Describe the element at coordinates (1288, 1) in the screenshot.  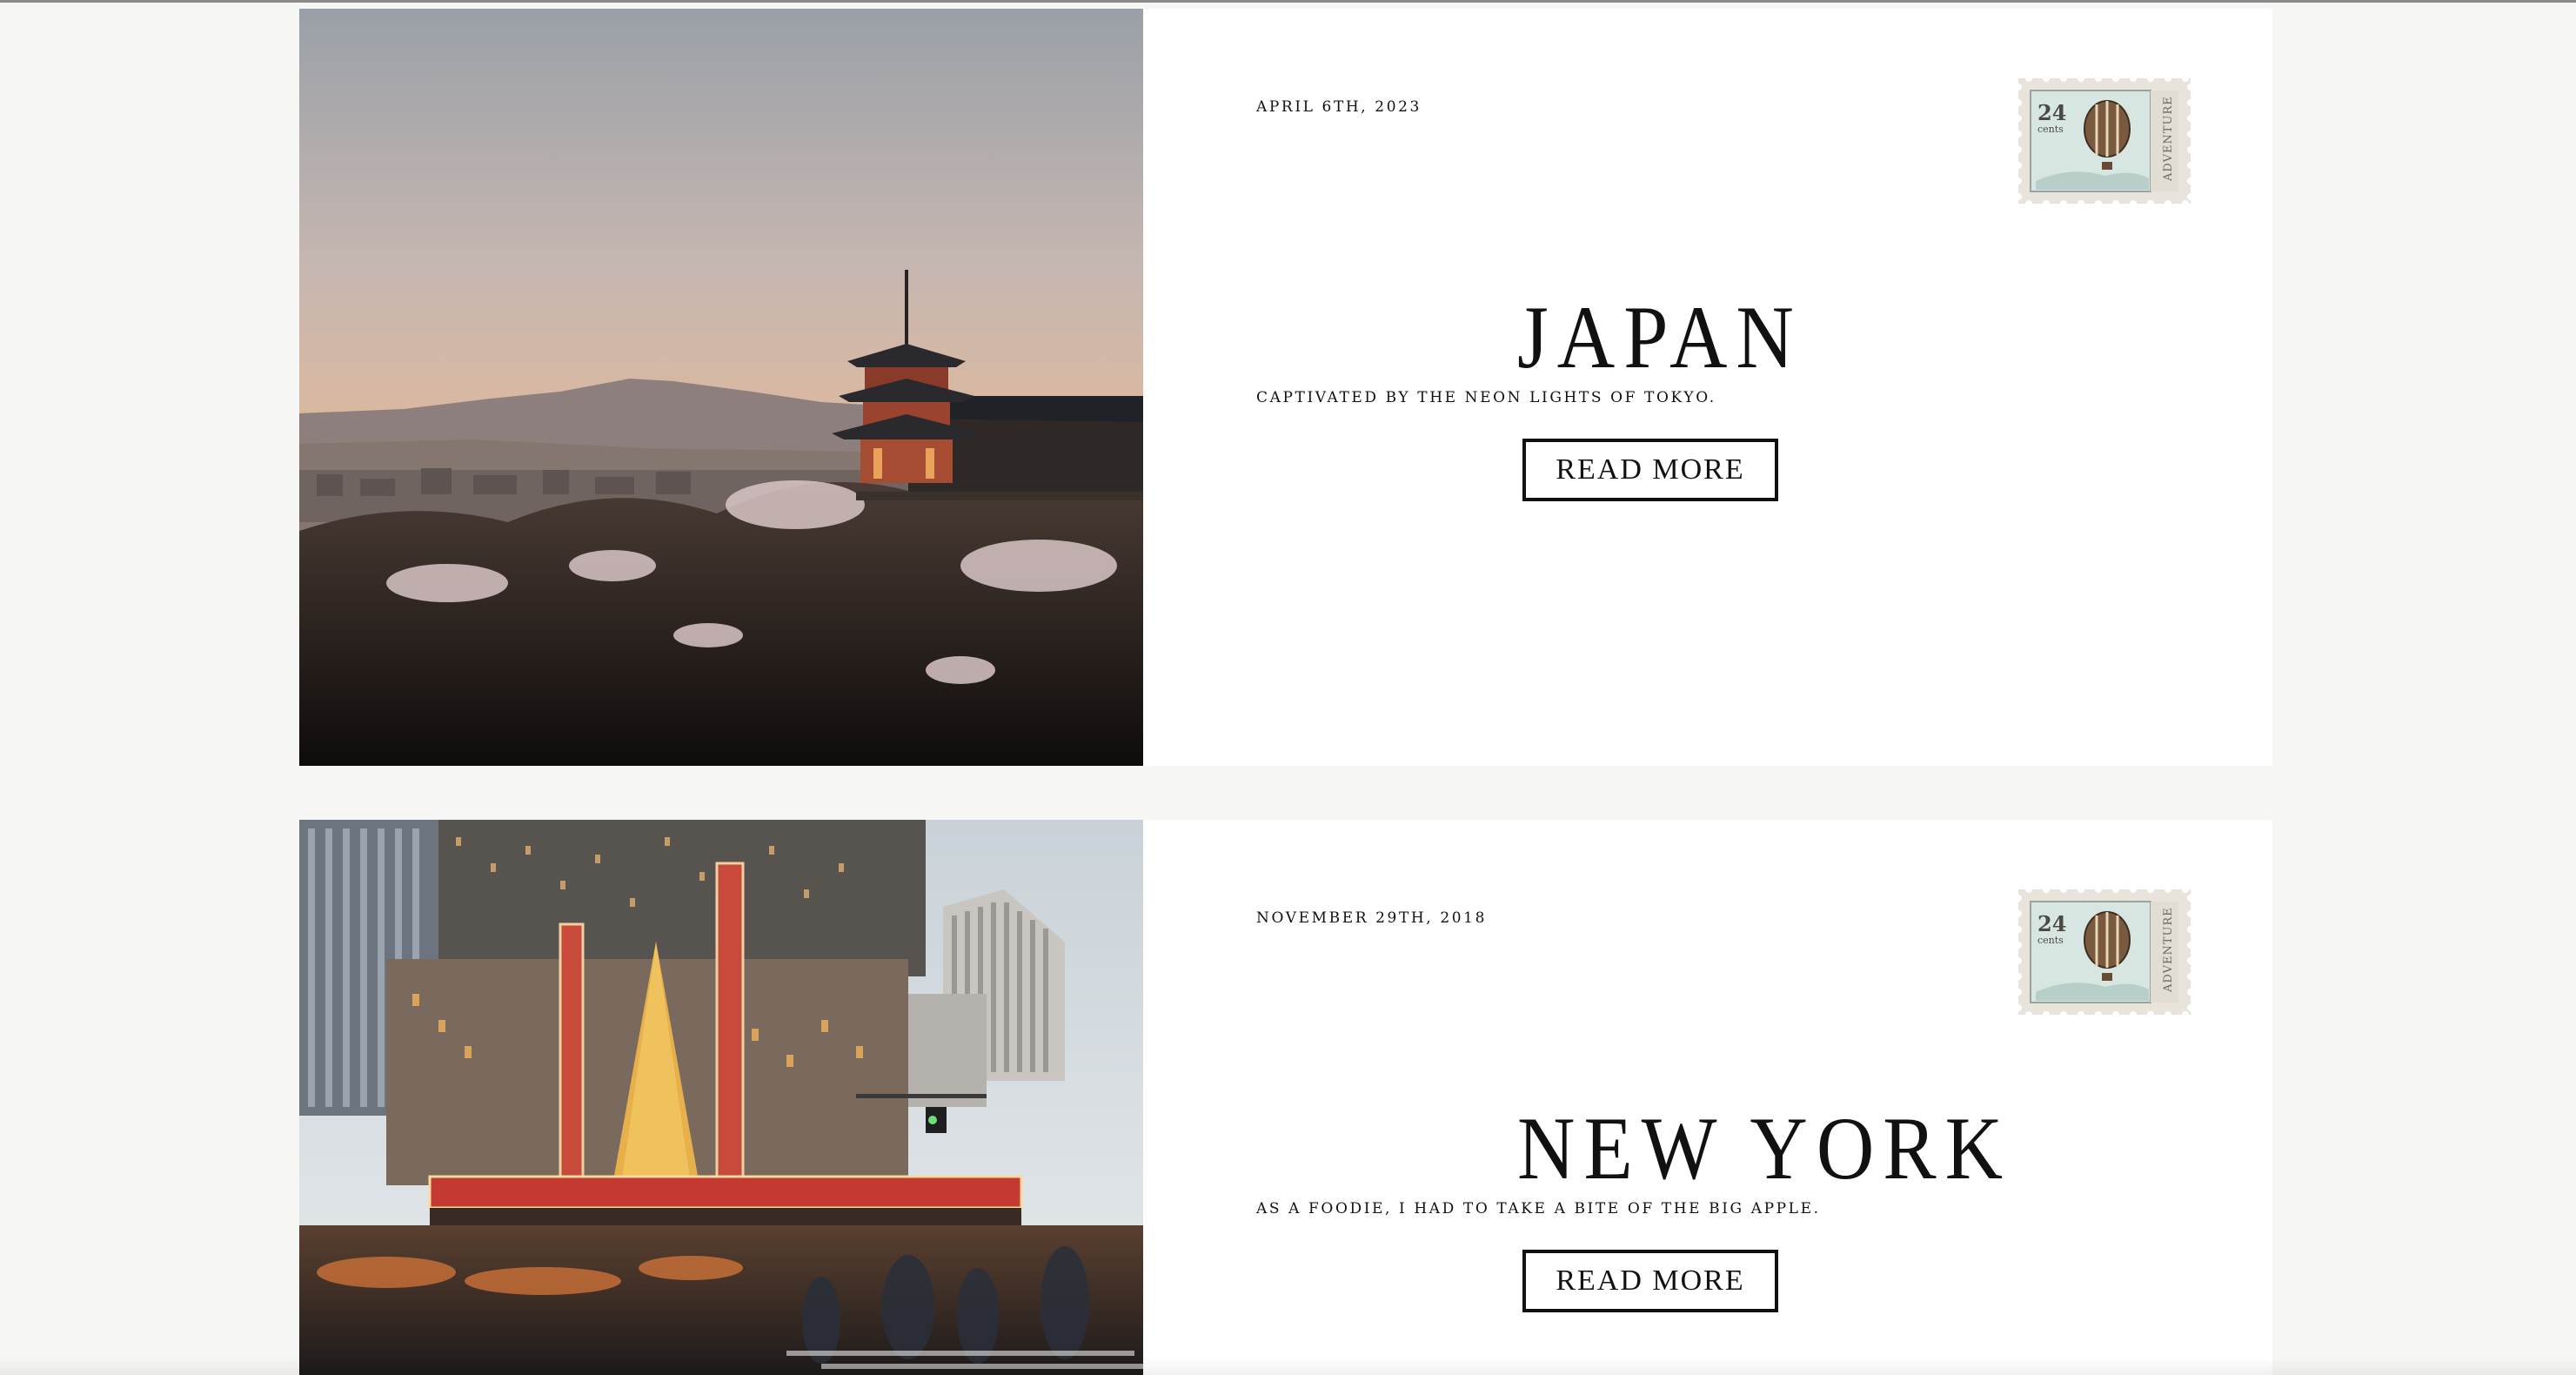
I see `top-border` at that location.